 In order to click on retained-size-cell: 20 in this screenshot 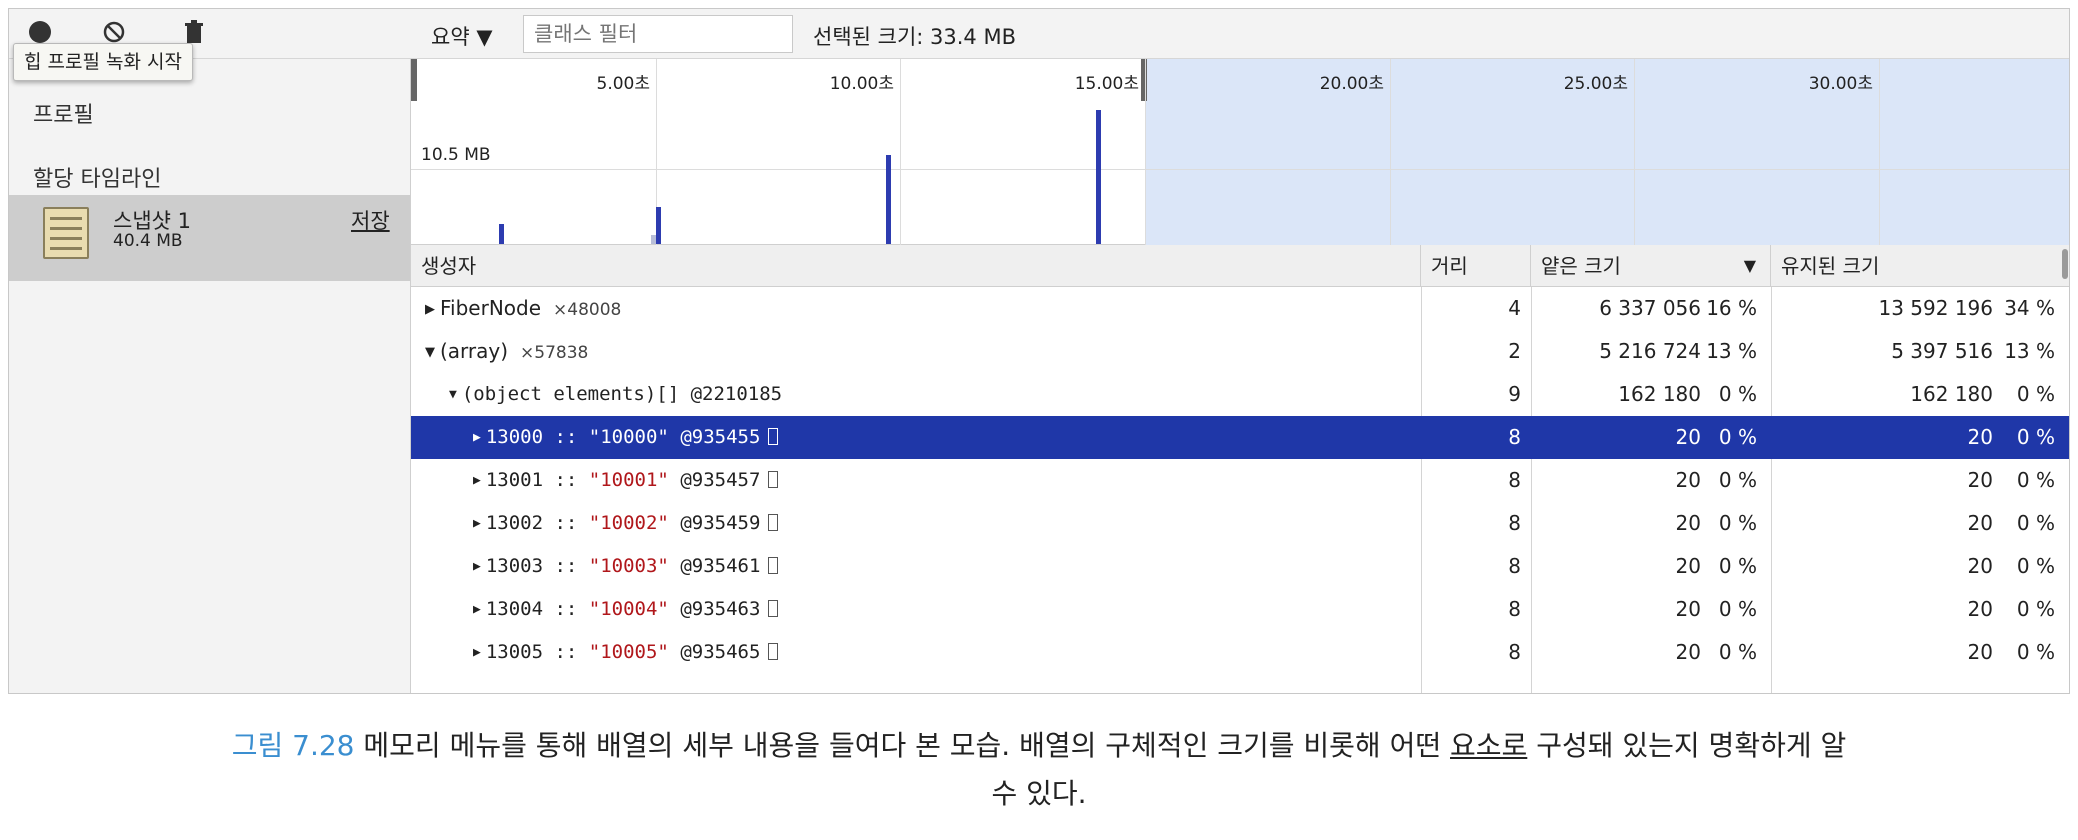, I will do `click(1980, 566)`.